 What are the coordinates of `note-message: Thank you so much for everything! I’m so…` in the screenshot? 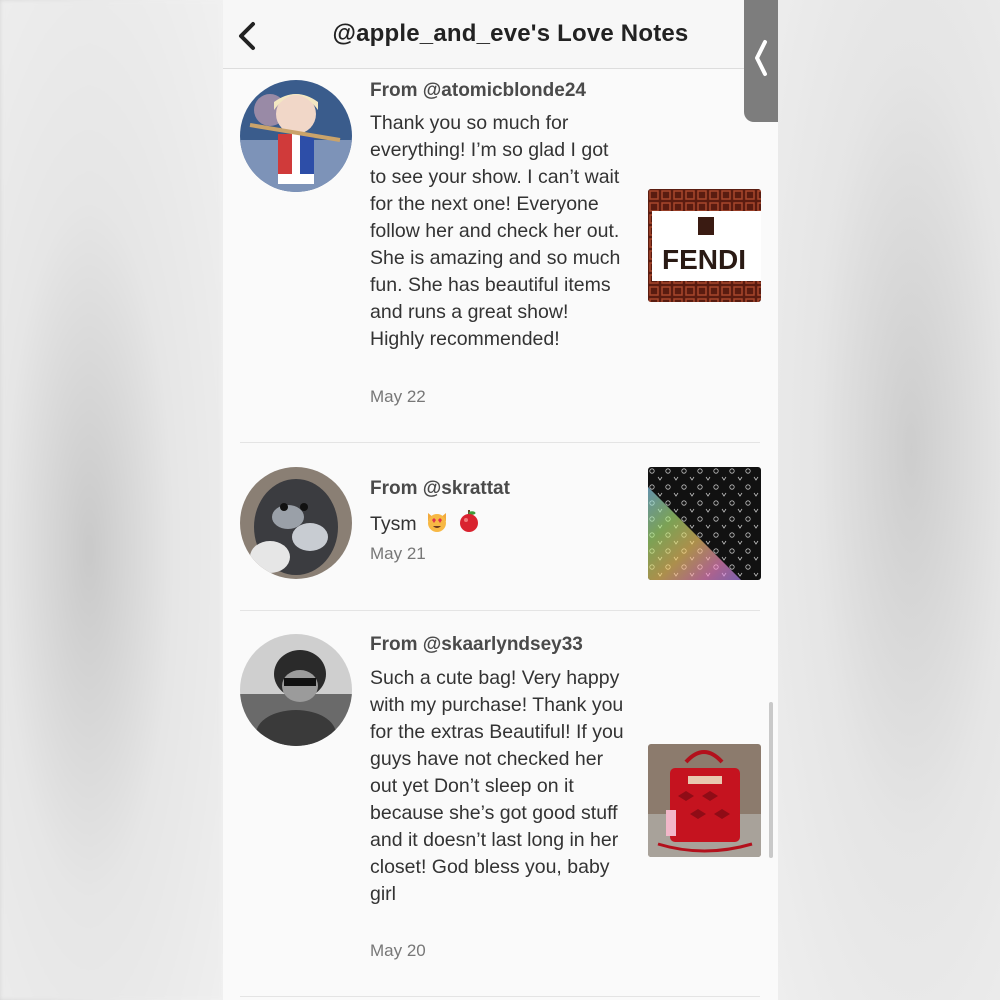 It's located at (495, 231).